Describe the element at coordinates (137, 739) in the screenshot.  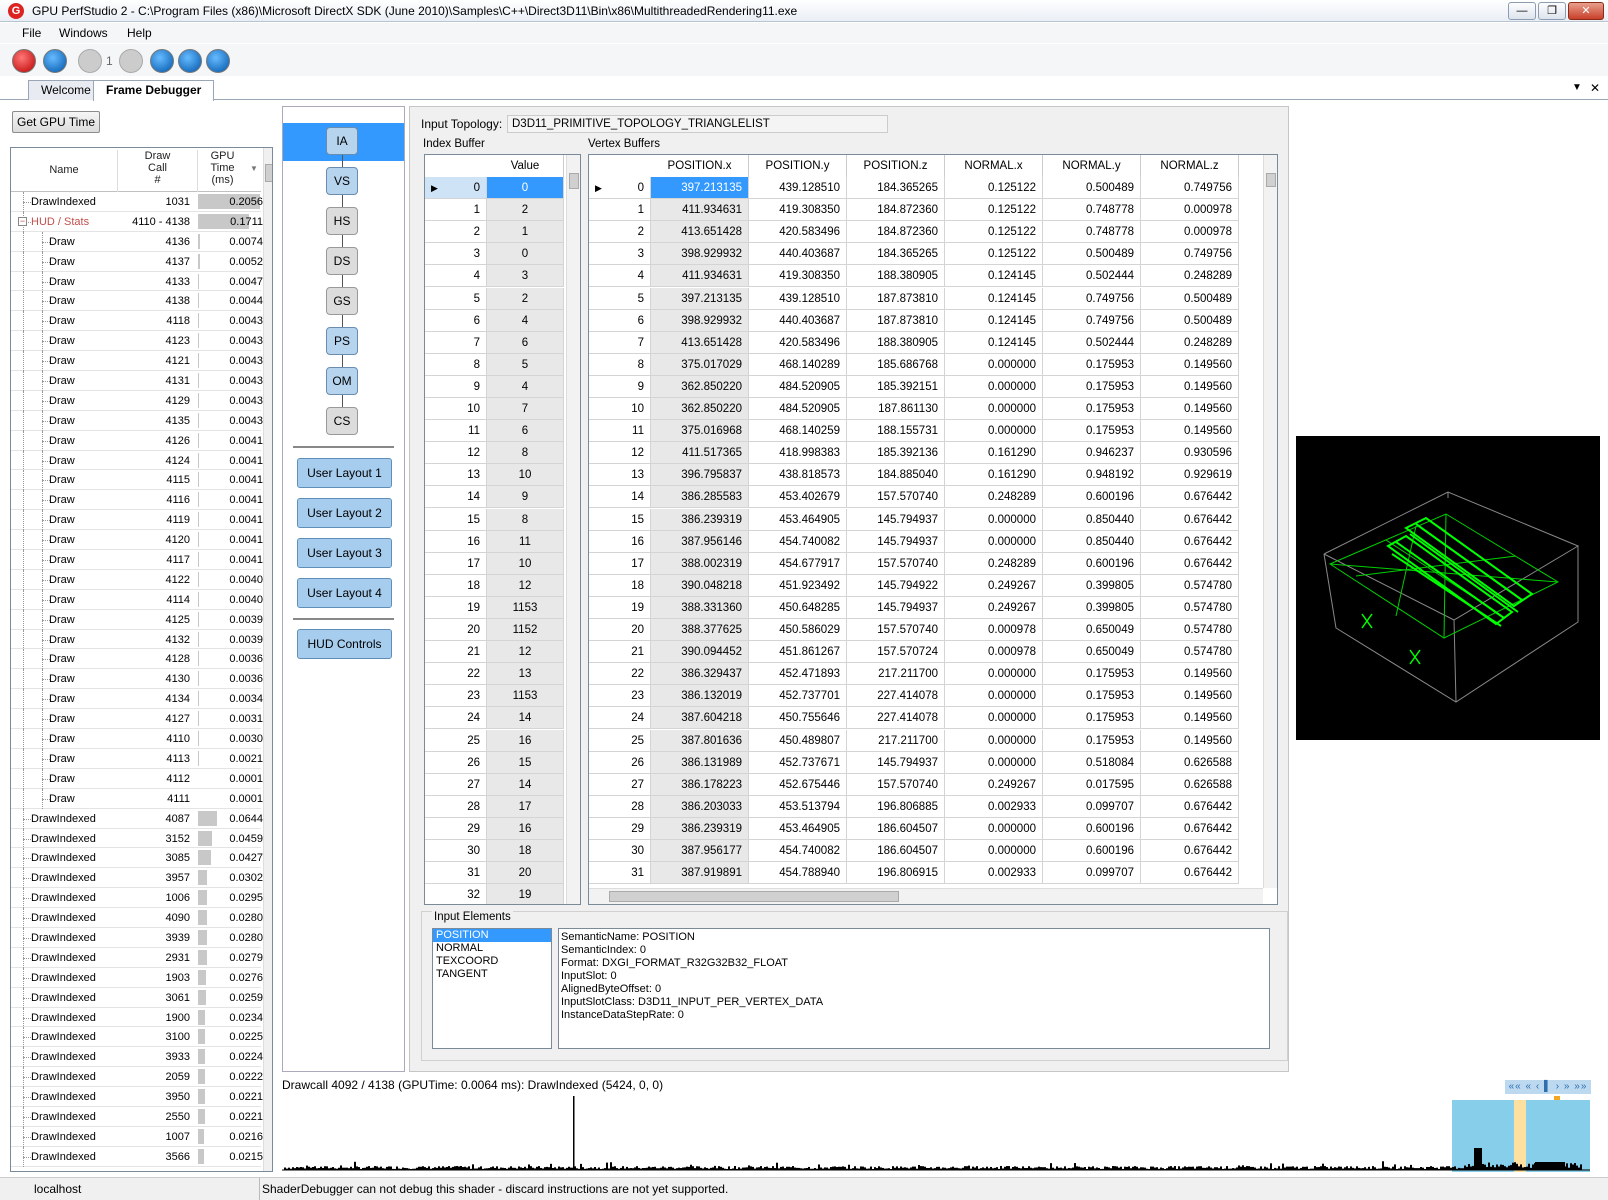
I see `tree-row: Draw 4110 0.0030` at that location.